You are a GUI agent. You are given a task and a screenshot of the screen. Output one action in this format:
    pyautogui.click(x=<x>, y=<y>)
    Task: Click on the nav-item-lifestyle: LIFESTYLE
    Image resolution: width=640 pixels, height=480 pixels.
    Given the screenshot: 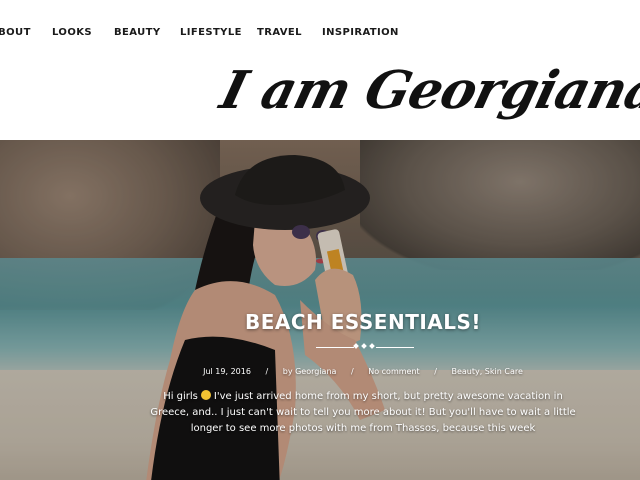 What is the action you would take?
    pyautogui.click(x=211, y=32)
    